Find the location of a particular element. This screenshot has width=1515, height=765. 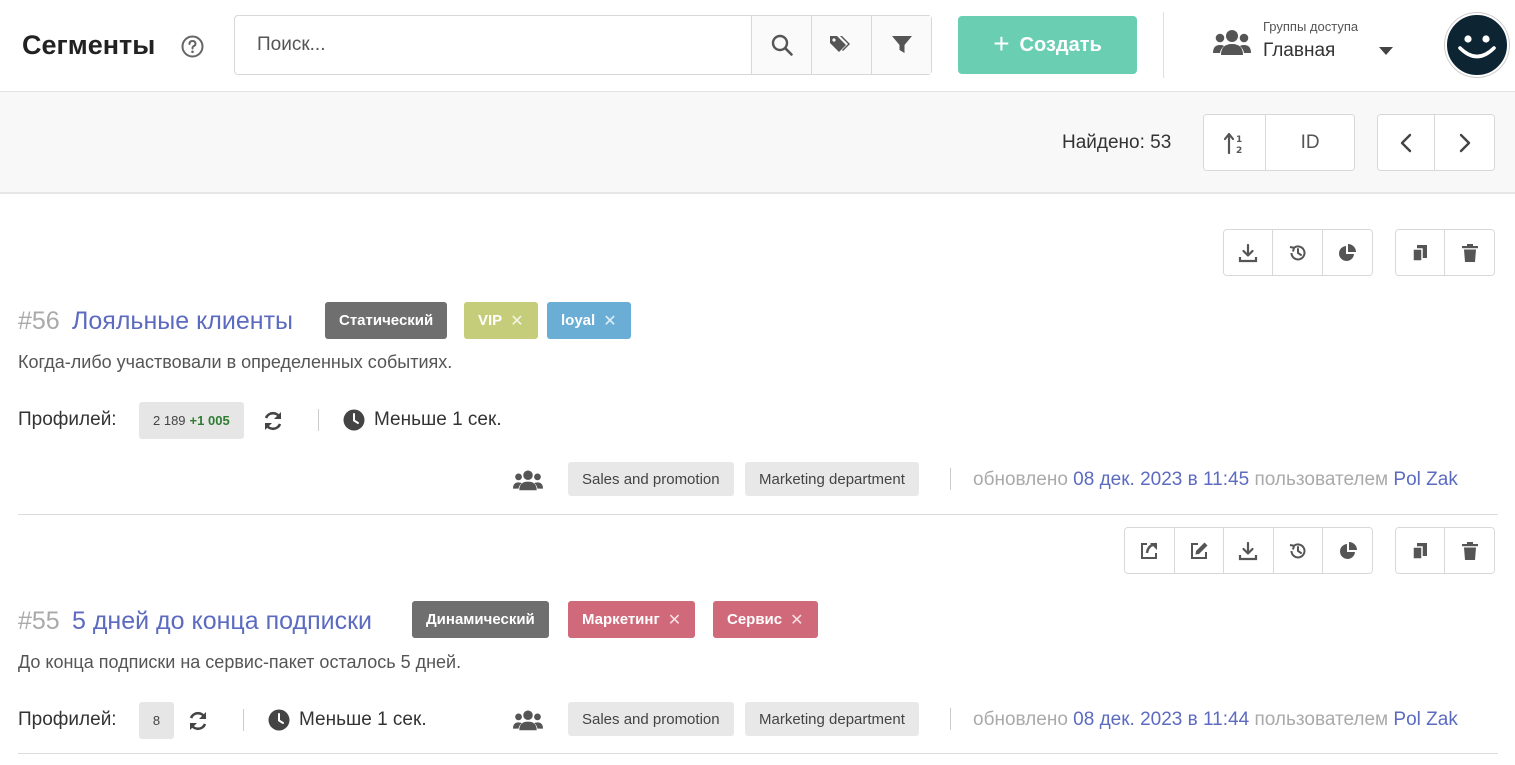

results-count: Найдено: 53 is located at coordinates (1117, 142).